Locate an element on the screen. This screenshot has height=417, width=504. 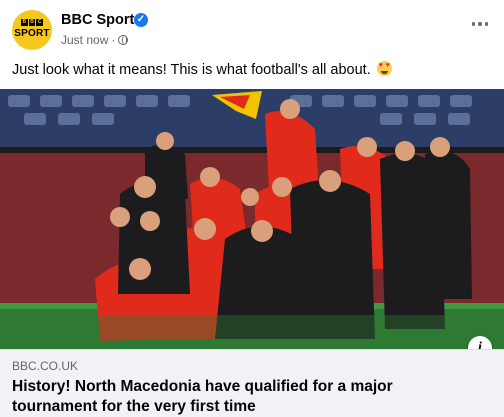
globe-icon is located at coordinates (123, 40).